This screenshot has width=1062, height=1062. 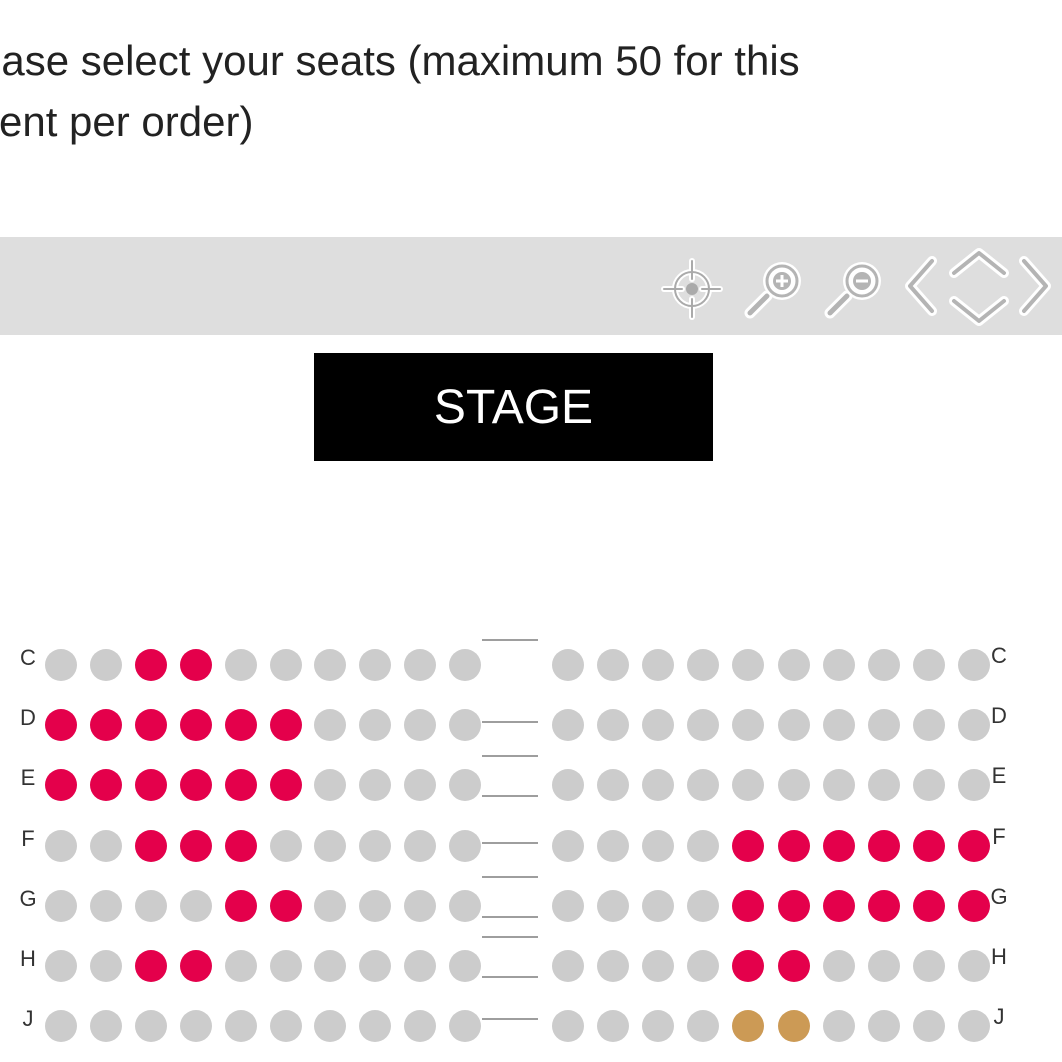 What do you see at coordinates (920, 286) in the screenshot?
I see `pan-left-icon` at bounding box center [920, 286].